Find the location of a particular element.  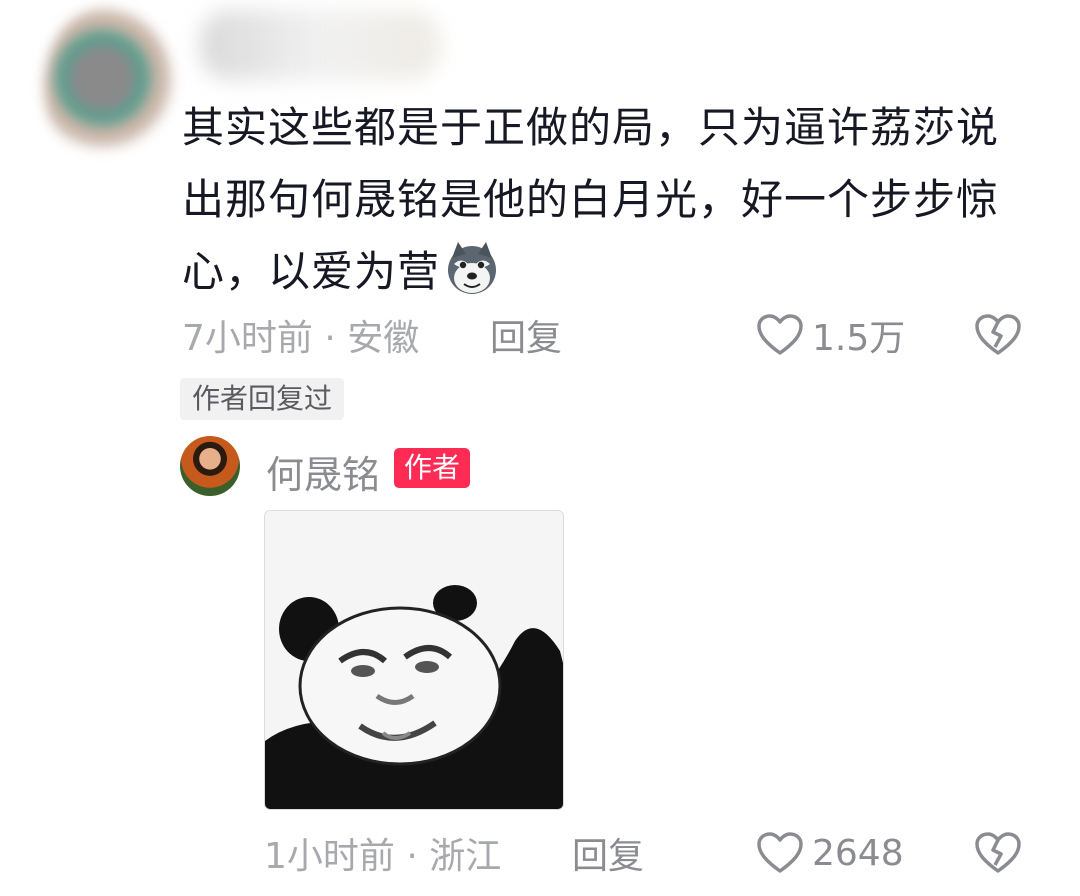

author-avatar is located at coordinates (210, 466).